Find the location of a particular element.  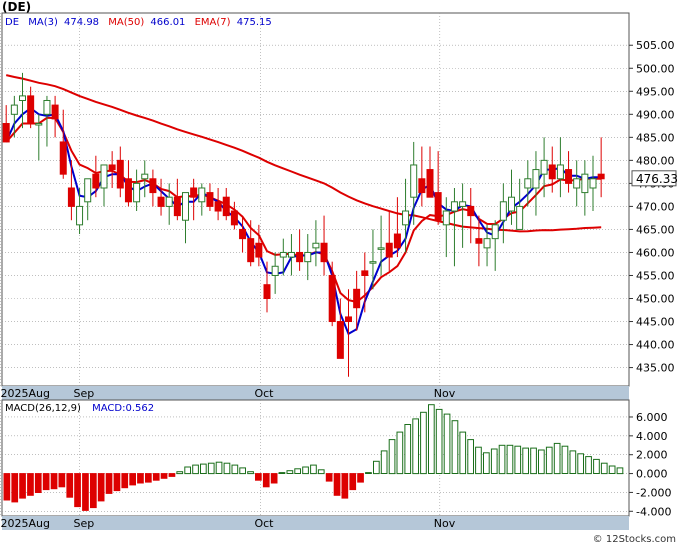

legend-ema7: EMA(7) is located at coordinates (213, 22).